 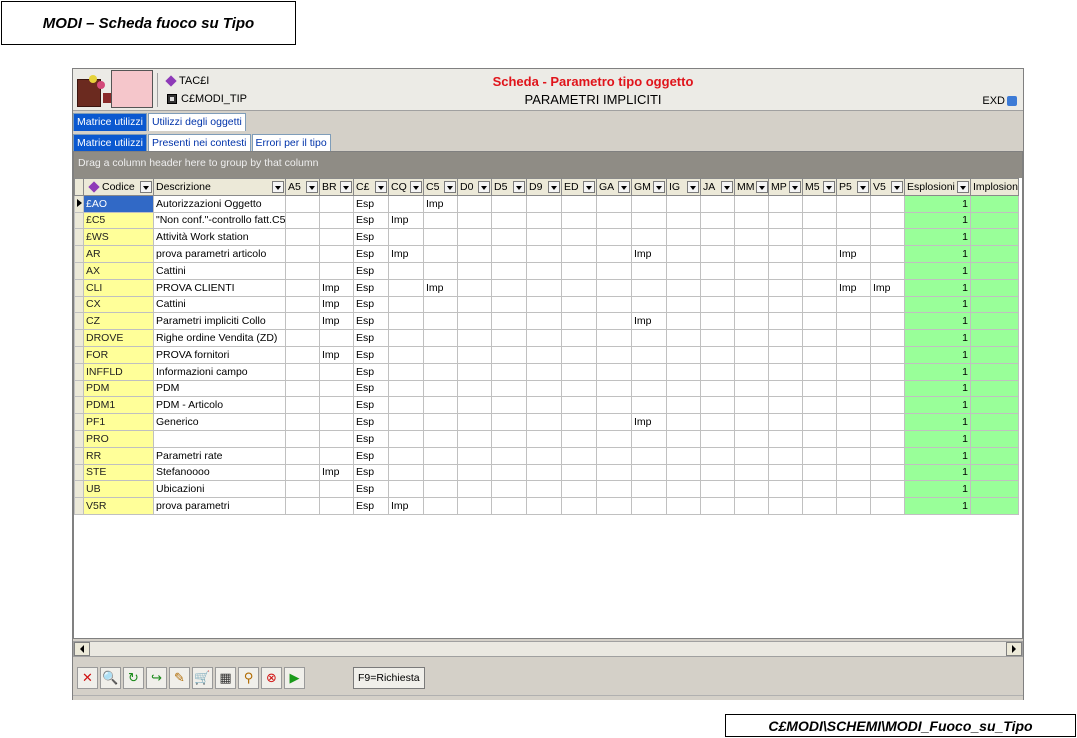 I want to click on cell-descrizione: prova parametri, so click(x=219, y=506).